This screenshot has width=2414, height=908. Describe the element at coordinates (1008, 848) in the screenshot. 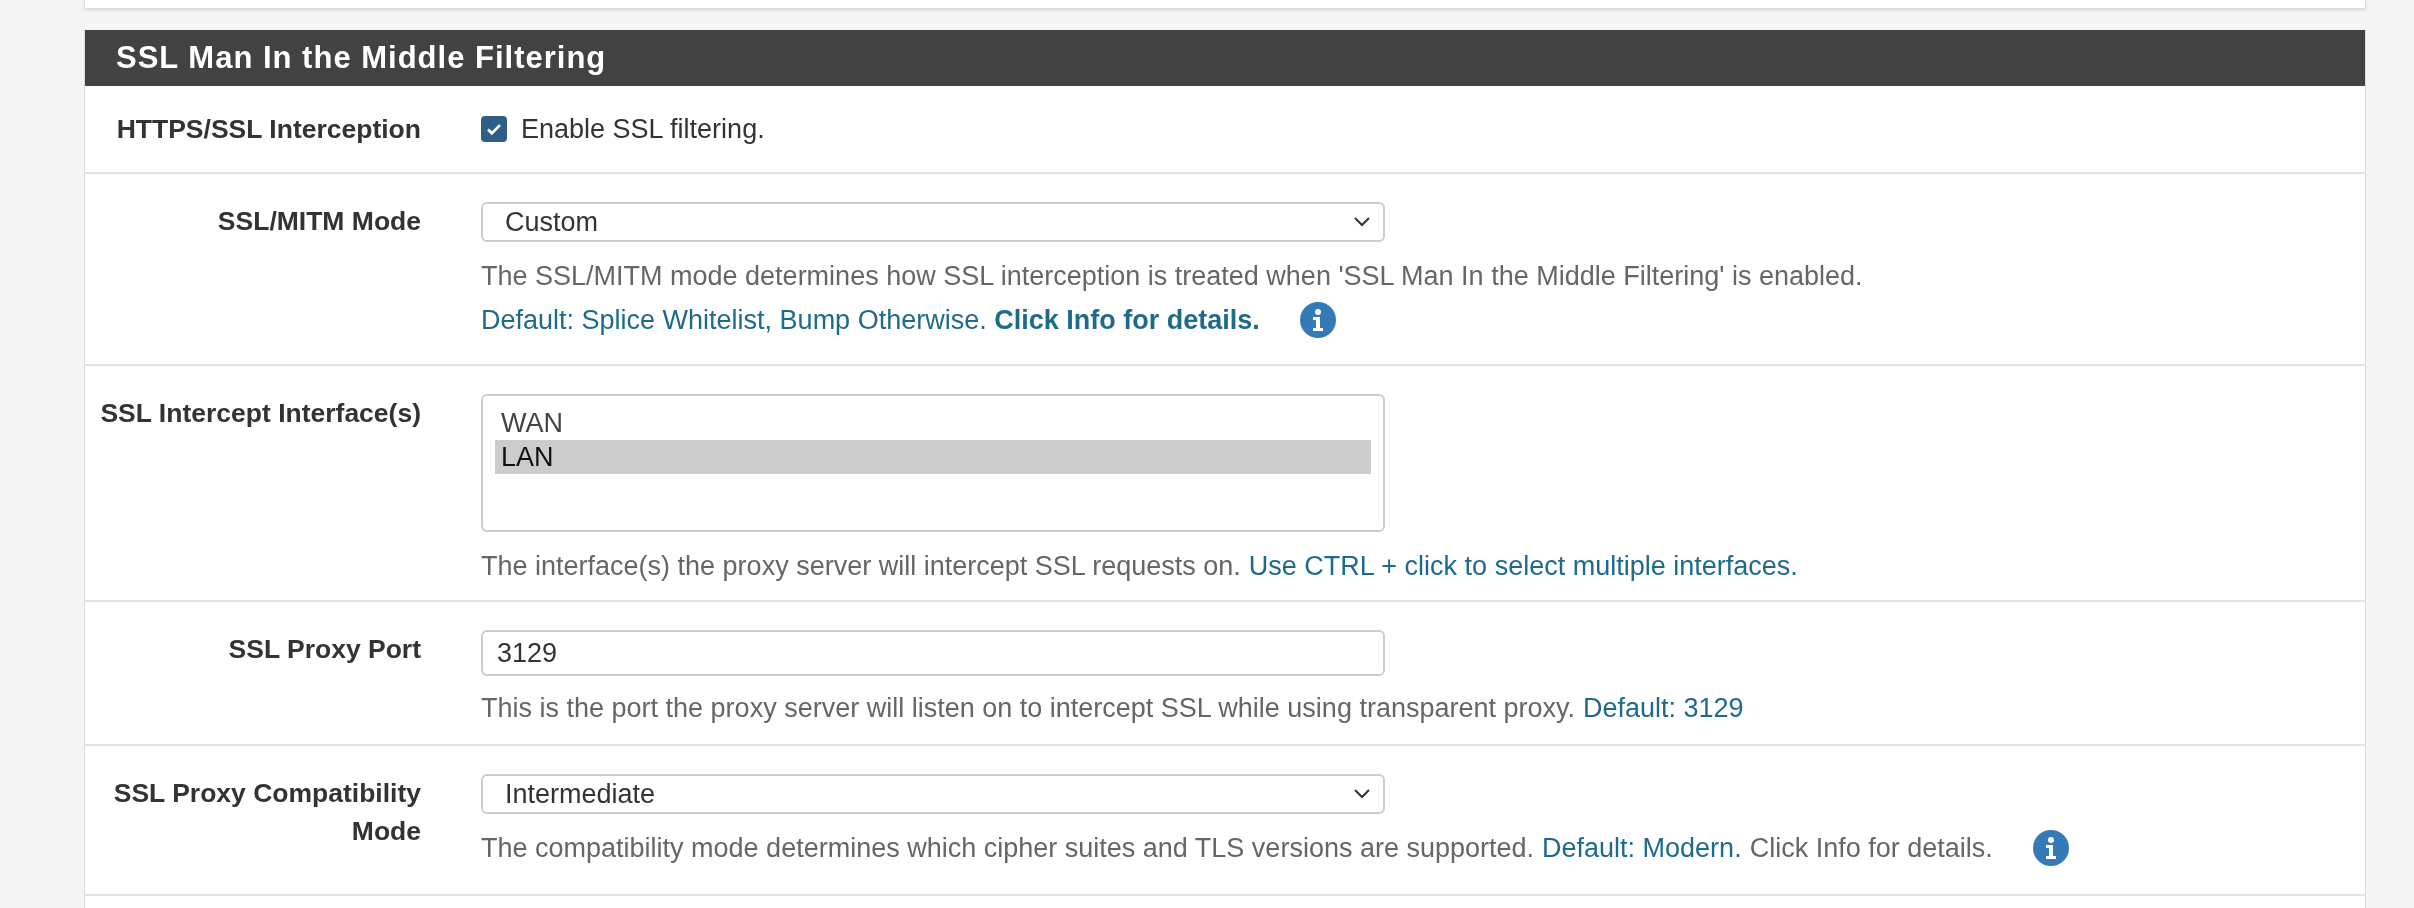

I see `help-text: The compatibility mode determines which cipher suites and TLS versions are supported.` at that location.